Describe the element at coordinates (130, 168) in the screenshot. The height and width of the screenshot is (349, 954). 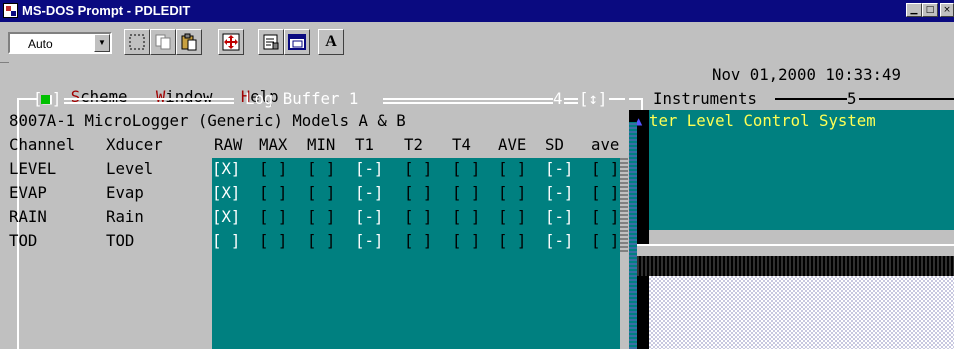
I see `row-xducer: Level` at that location.